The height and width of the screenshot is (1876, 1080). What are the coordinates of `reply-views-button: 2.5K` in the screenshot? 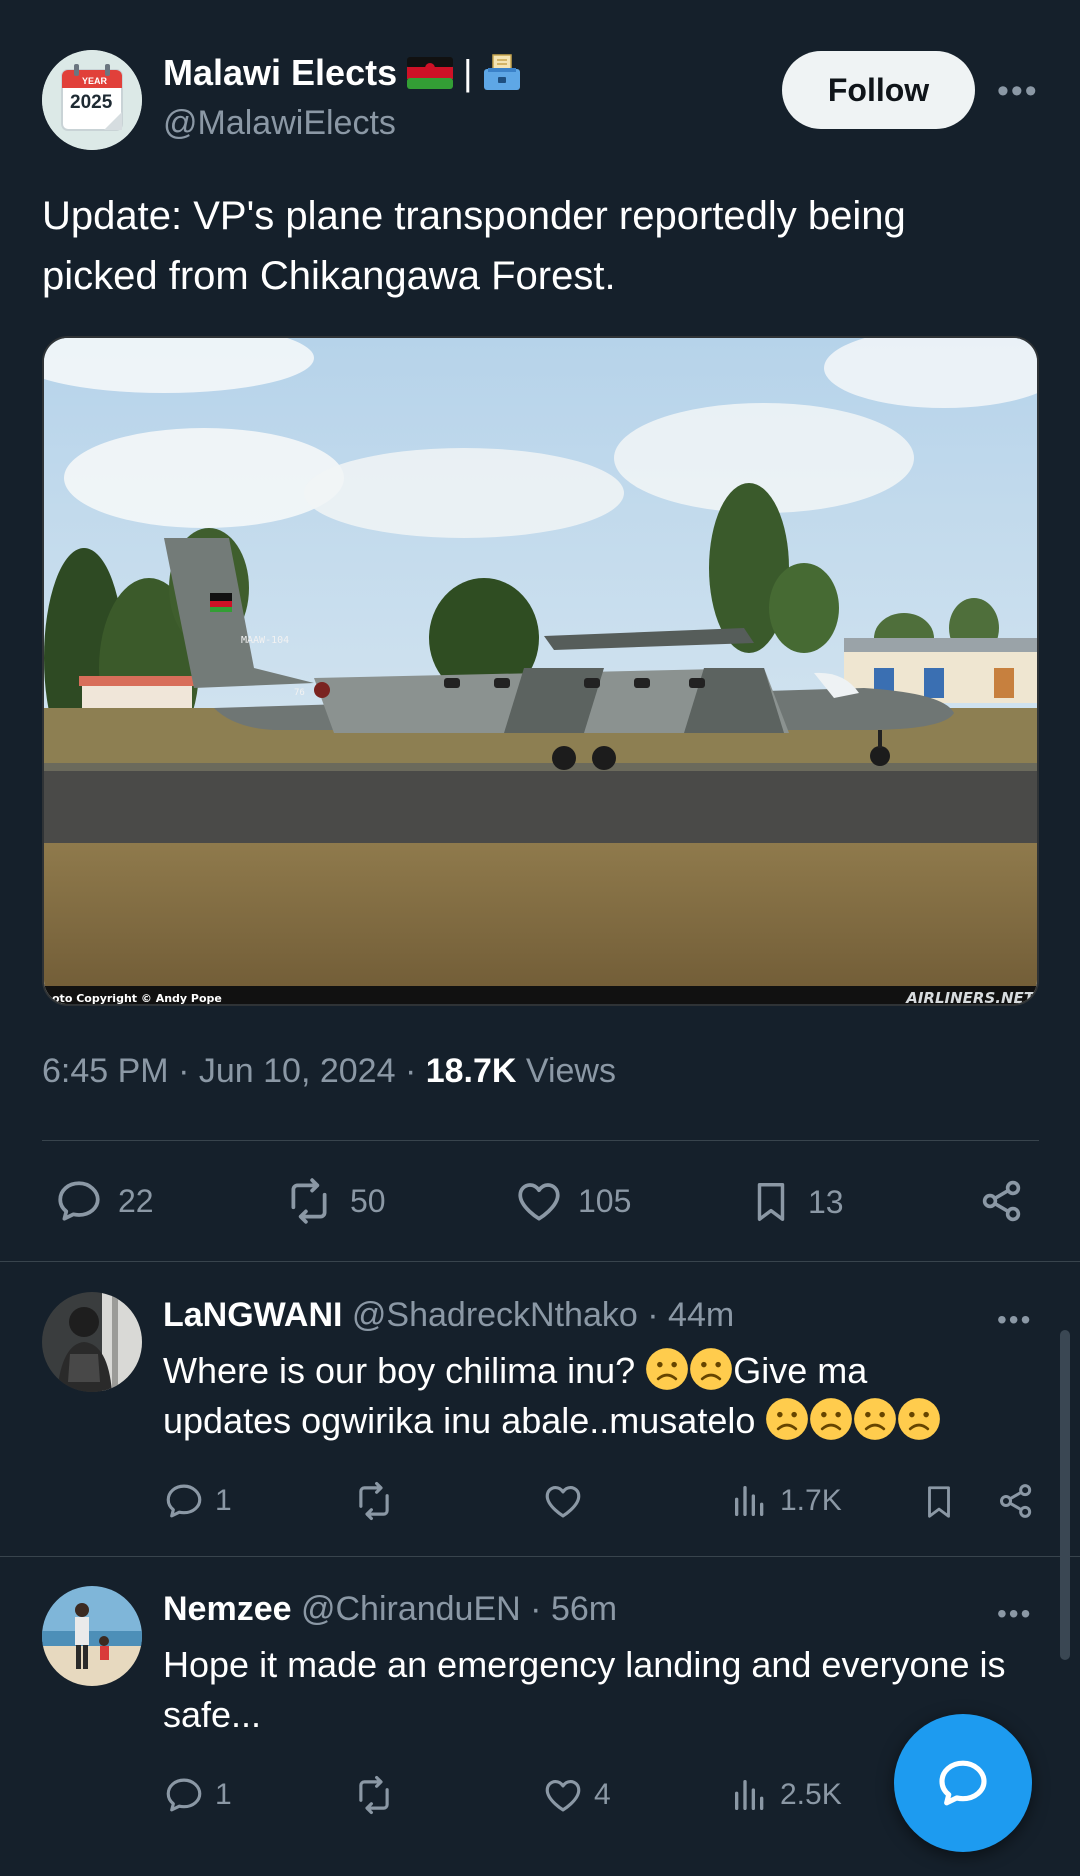 It's located at (786, 1795).